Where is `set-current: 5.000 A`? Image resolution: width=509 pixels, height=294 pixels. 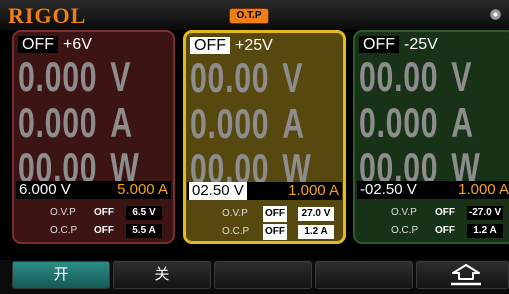 set-current: 5.000 A is located at coordinates (142, 190).